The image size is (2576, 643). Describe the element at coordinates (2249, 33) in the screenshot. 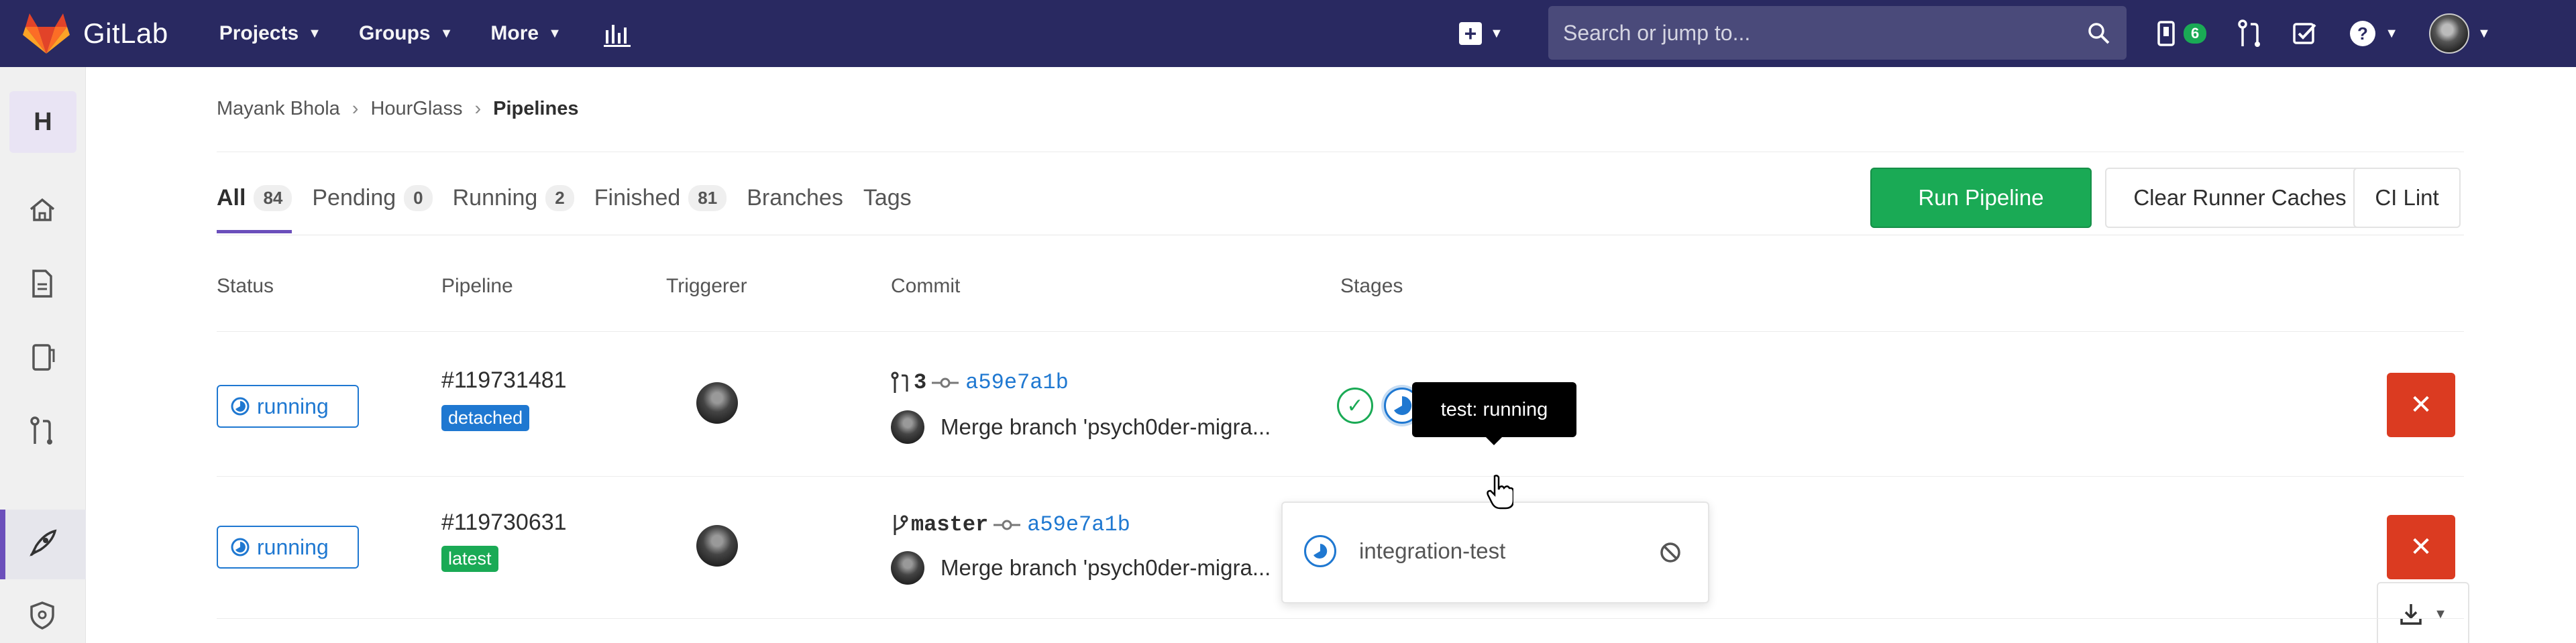

I see `merge-requests-button` at that location.